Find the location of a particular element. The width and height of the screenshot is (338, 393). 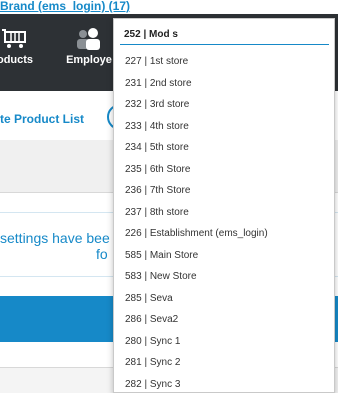

dropdown-search-underline is located at coordinates (224, 44).